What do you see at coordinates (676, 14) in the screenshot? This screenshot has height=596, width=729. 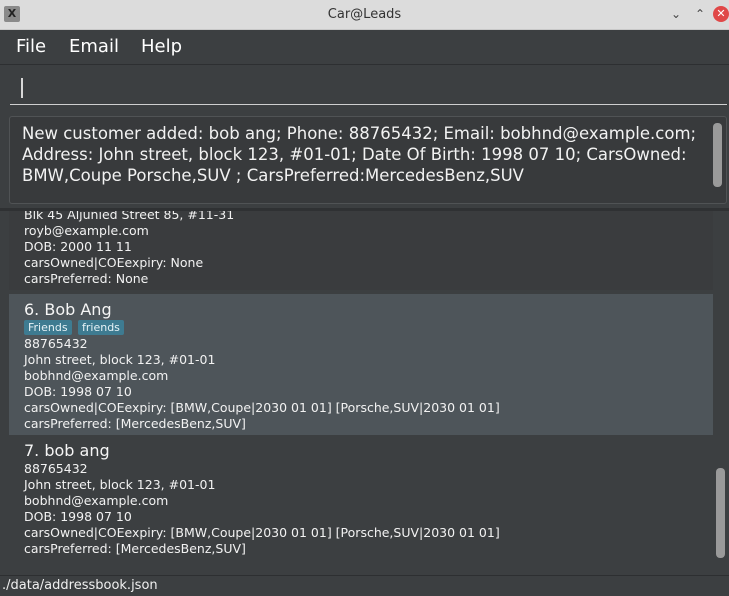 I see `minimize-icon: ⌄` at bounding box center [676, 14].